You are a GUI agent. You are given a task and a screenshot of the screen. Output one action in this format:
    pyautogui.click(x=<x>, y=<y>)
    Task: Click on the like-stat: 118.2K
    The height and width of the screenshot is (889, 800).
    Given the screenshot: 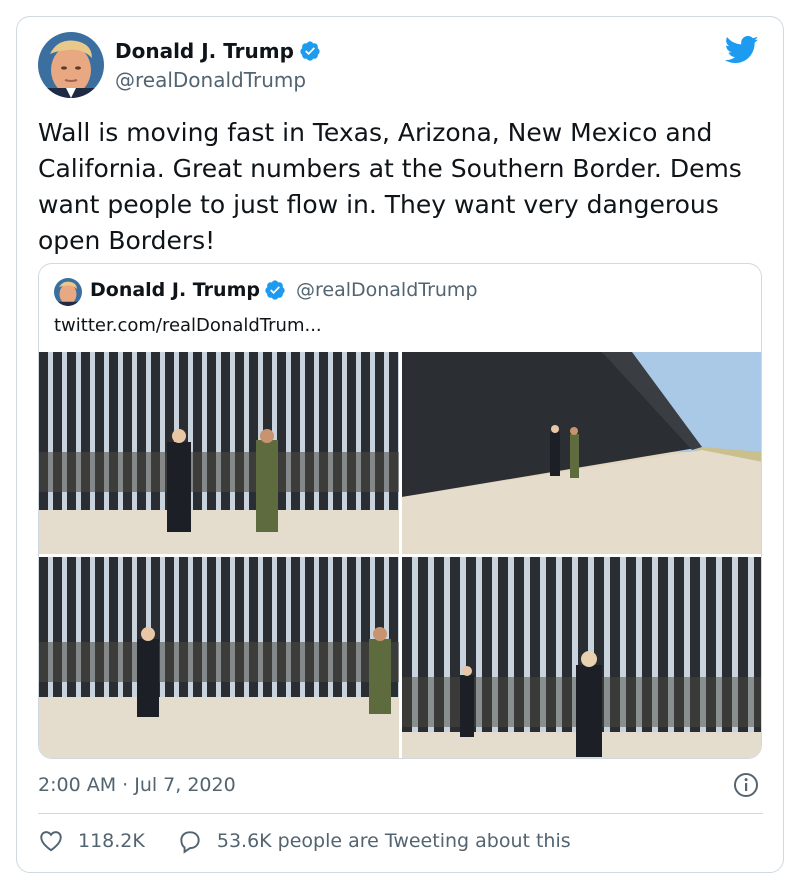 What is the action you would take?
    pyautogui.click(x=91, y=841)
    